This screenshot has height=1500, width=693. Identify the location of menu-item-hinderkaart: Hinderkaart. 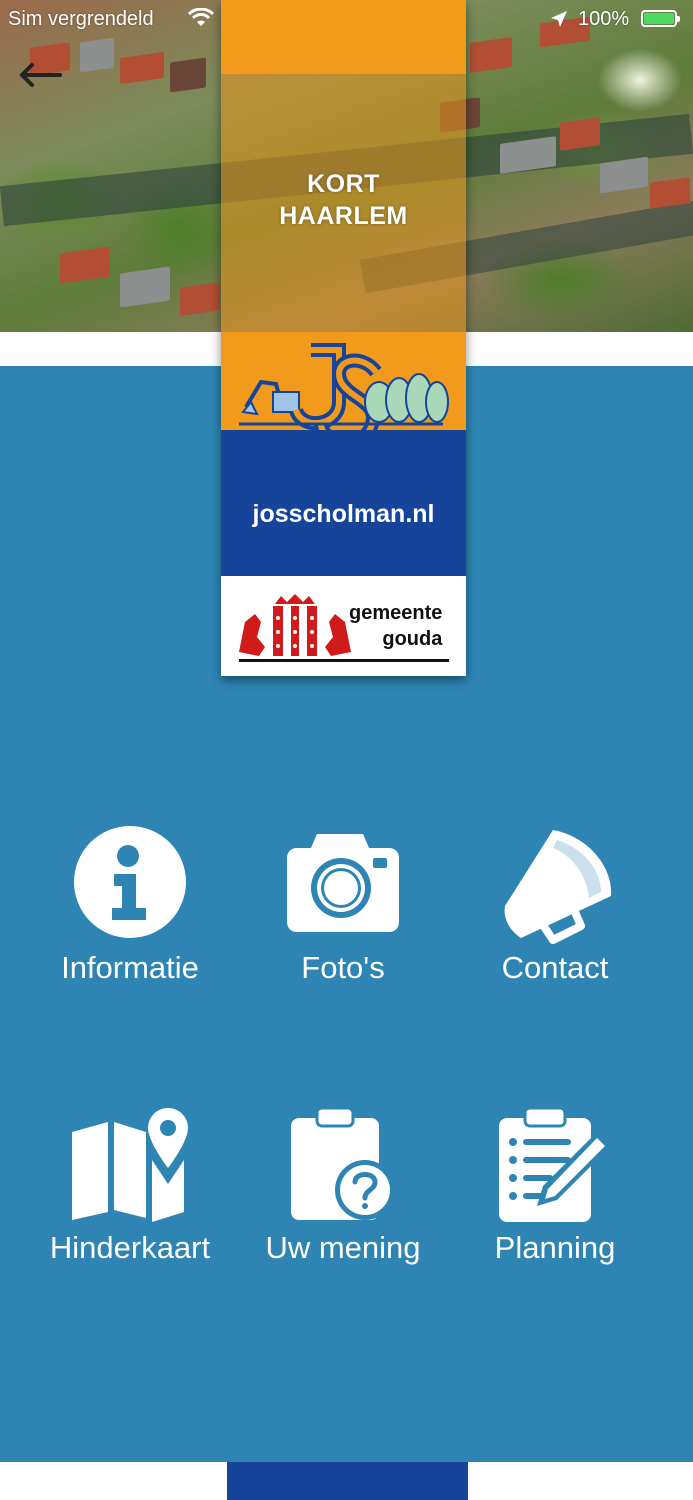
(130, 1206).